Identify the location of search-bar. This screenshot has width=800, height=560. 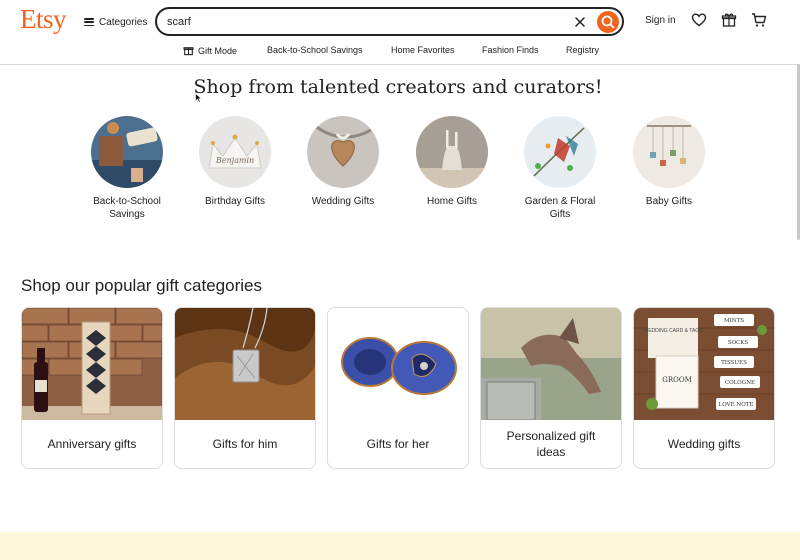
(389, 21).